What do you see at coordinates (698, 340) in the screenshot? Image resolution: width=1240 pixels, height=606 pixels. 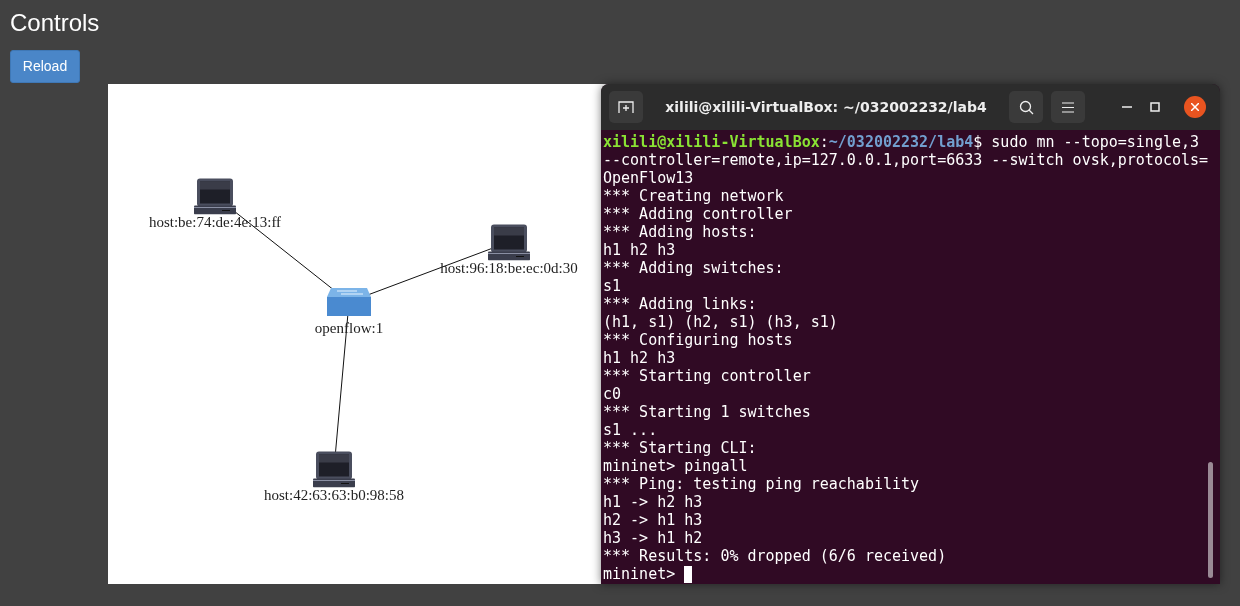 I see `output-line: *** Configuring hosts` at bounding box center [698, 340].